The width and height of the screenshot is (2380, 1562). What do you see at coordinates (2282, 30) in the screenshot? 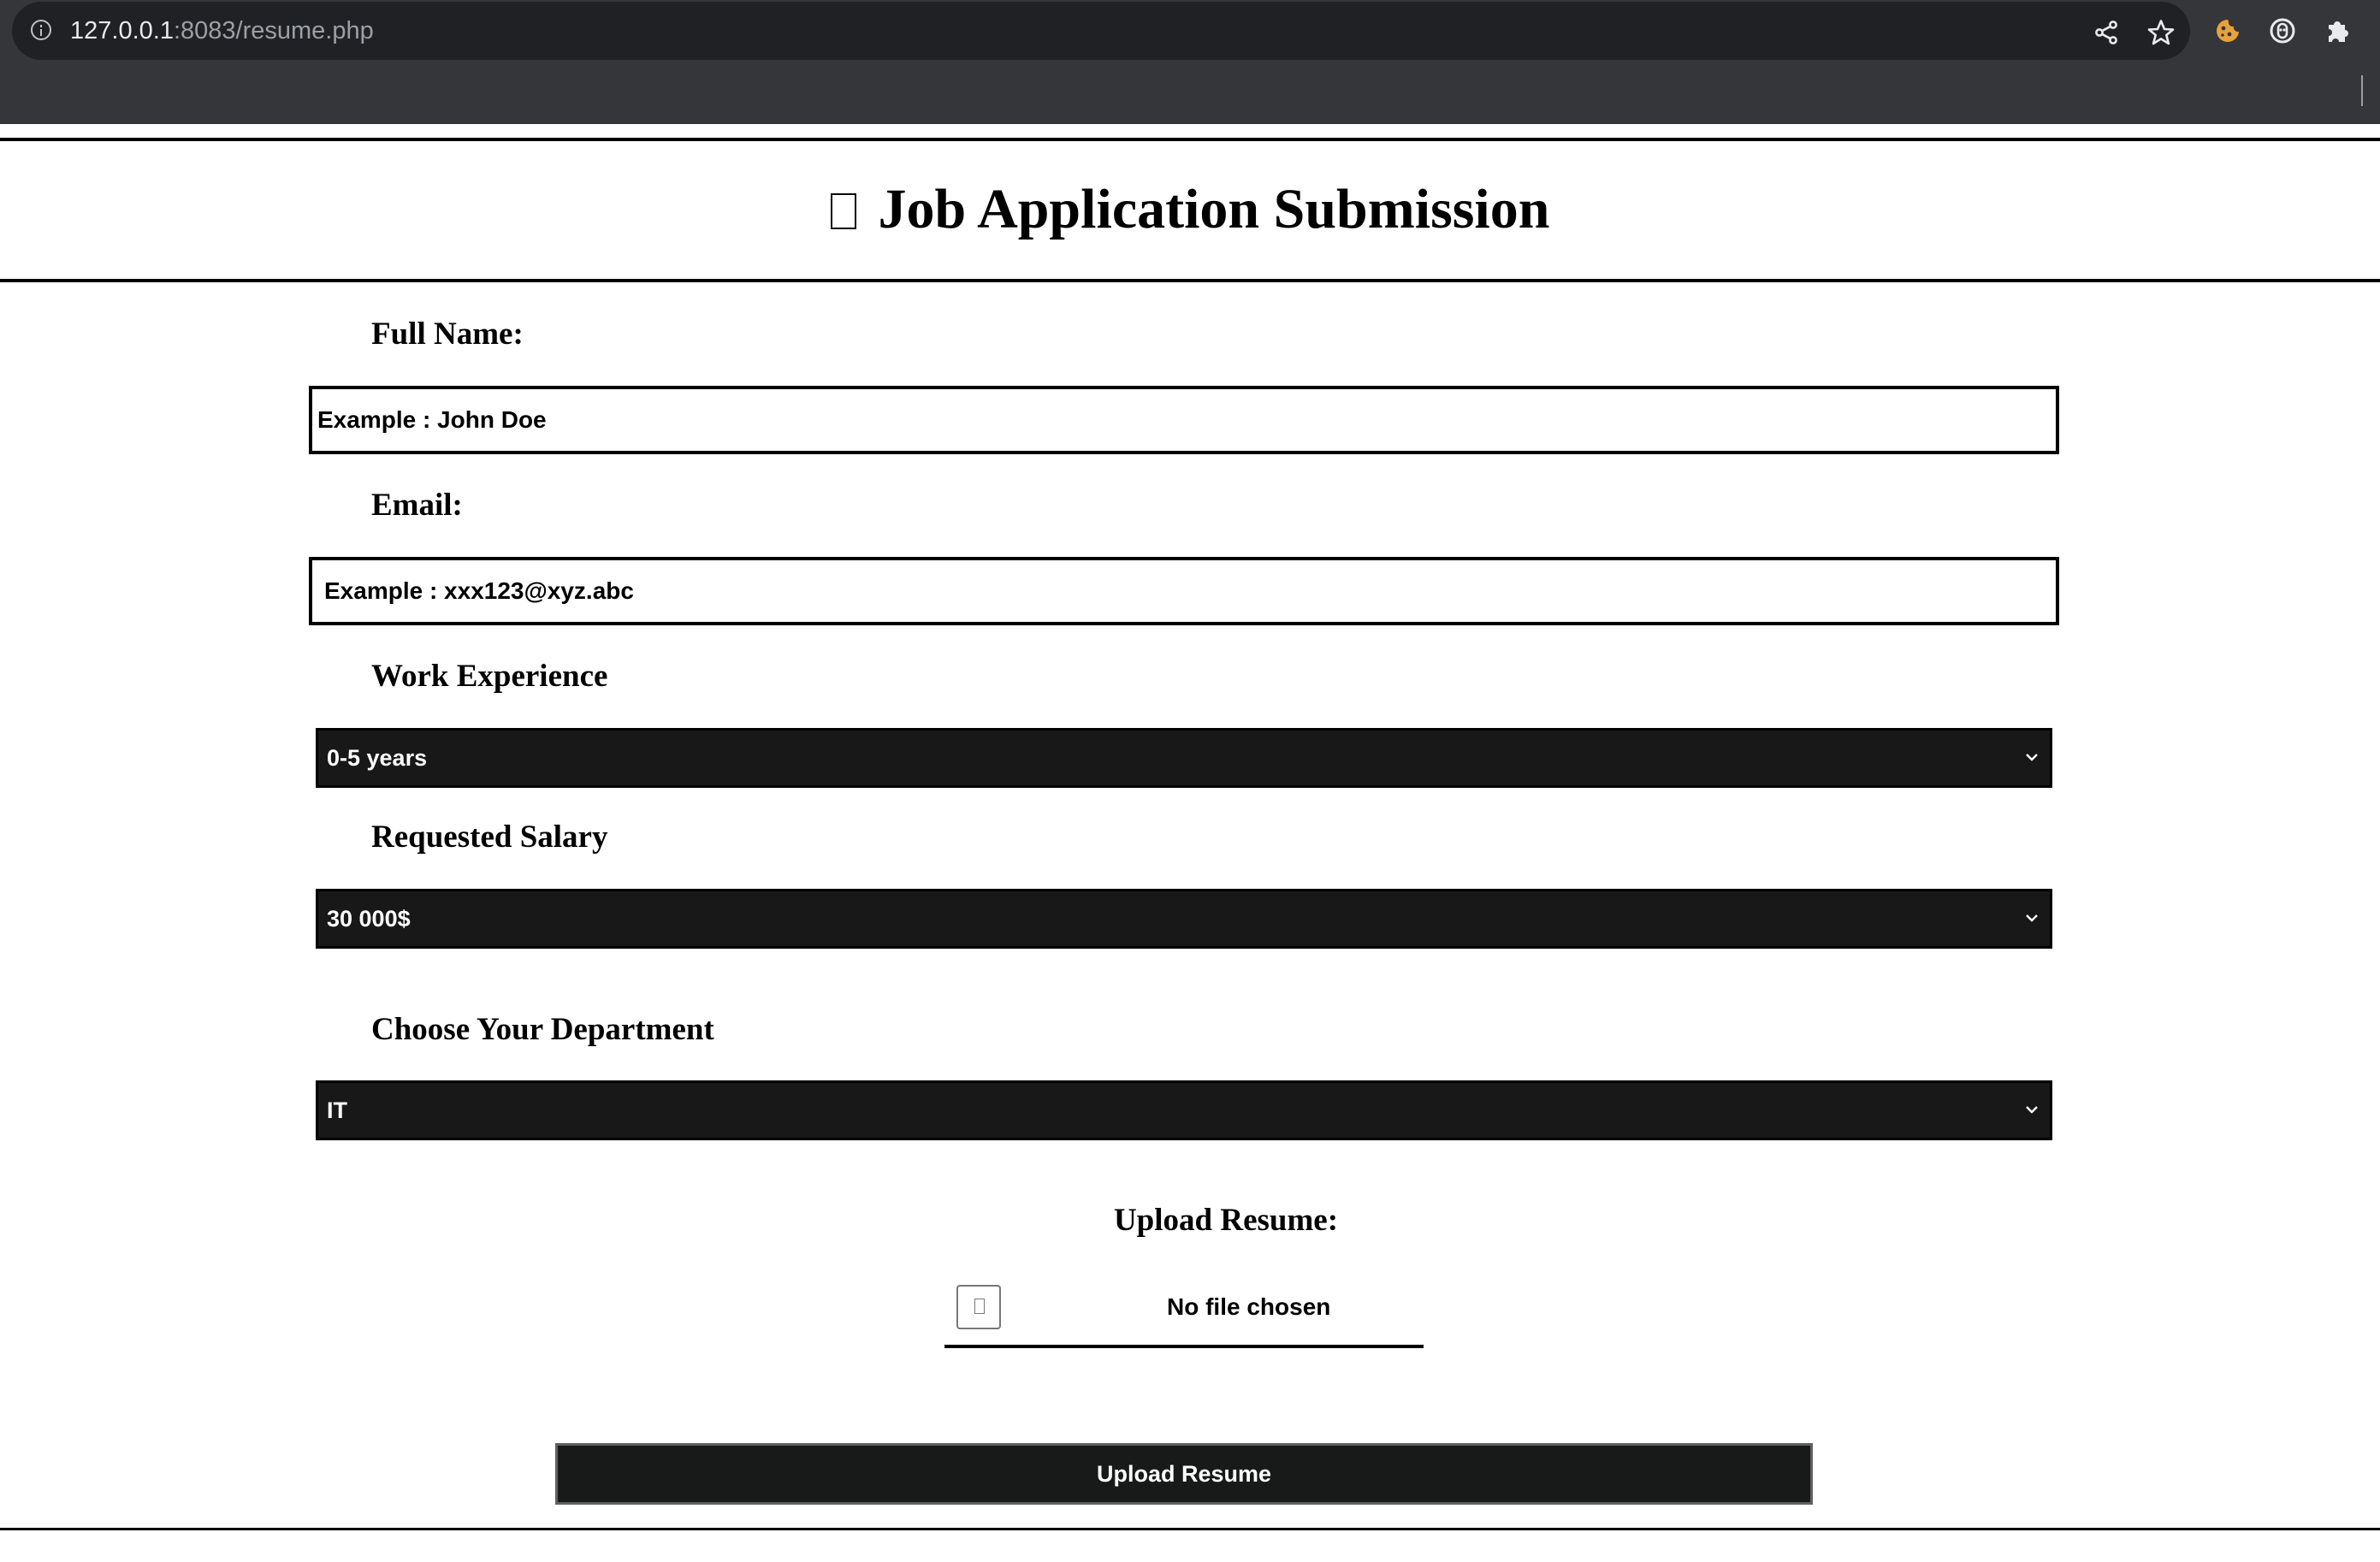
I see `copilot-extension-icon` at bounding box center [2282, 30].